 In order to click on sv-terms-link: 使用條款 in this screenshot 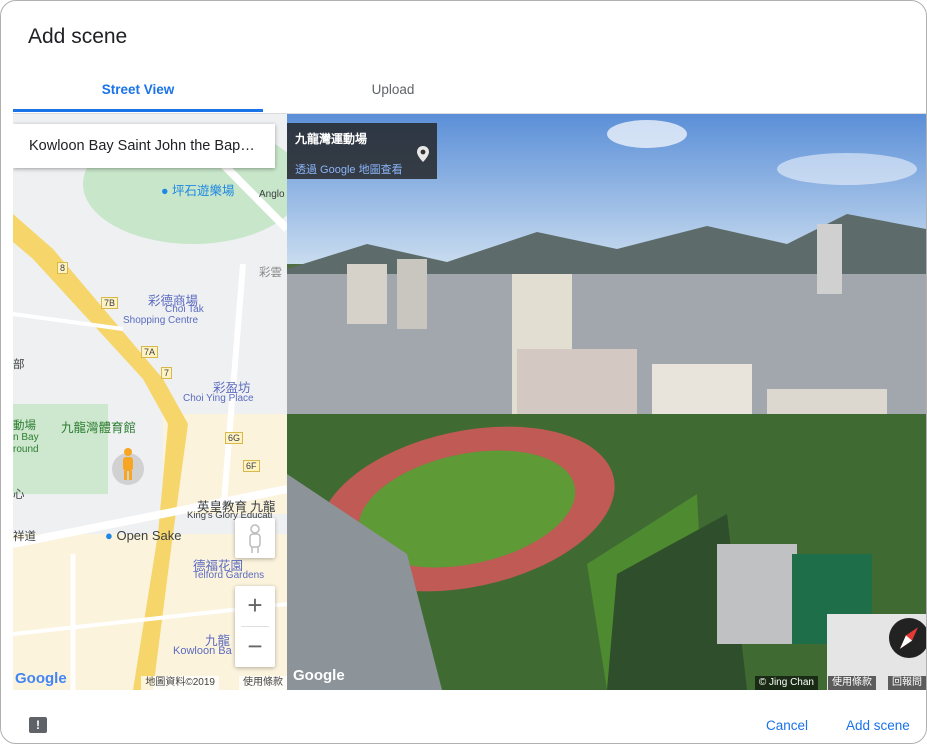, I will do `click(852, 683)`.